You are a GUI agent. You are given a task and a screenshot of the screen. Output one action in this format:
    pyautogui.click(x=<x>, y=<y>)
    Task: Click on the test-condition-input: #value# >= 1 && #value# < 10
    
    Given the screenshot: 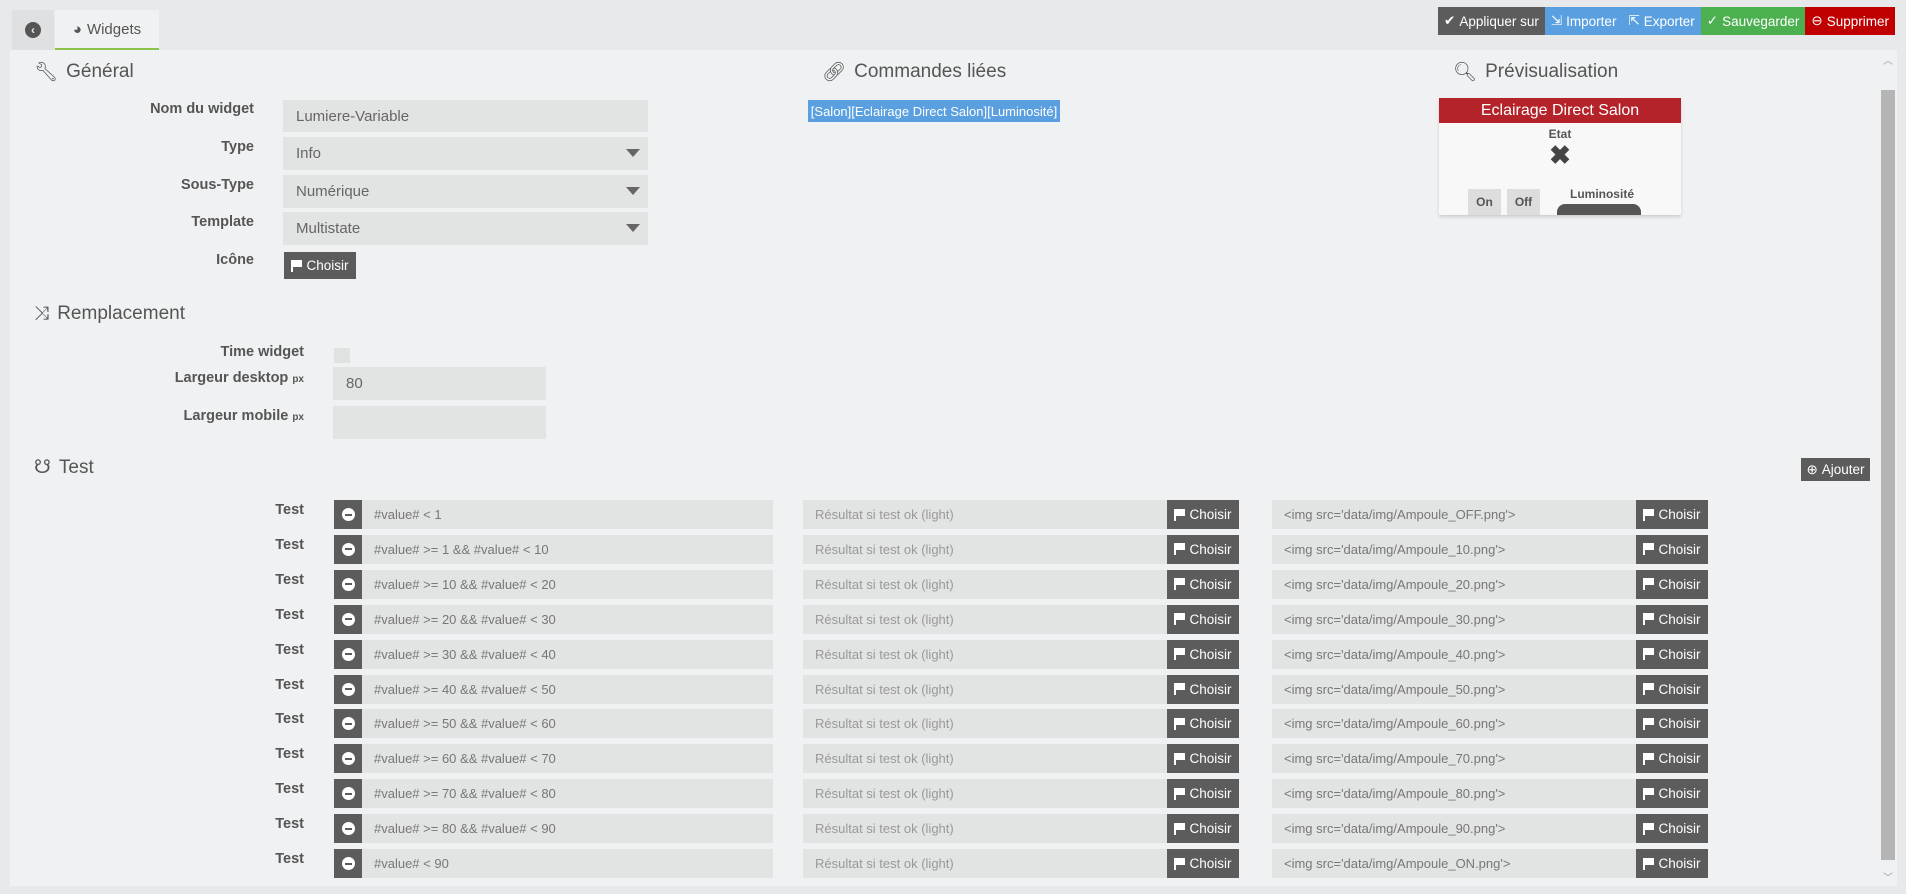 What is the action you would take?
    pyautogui.click(x=567, y=549)
    